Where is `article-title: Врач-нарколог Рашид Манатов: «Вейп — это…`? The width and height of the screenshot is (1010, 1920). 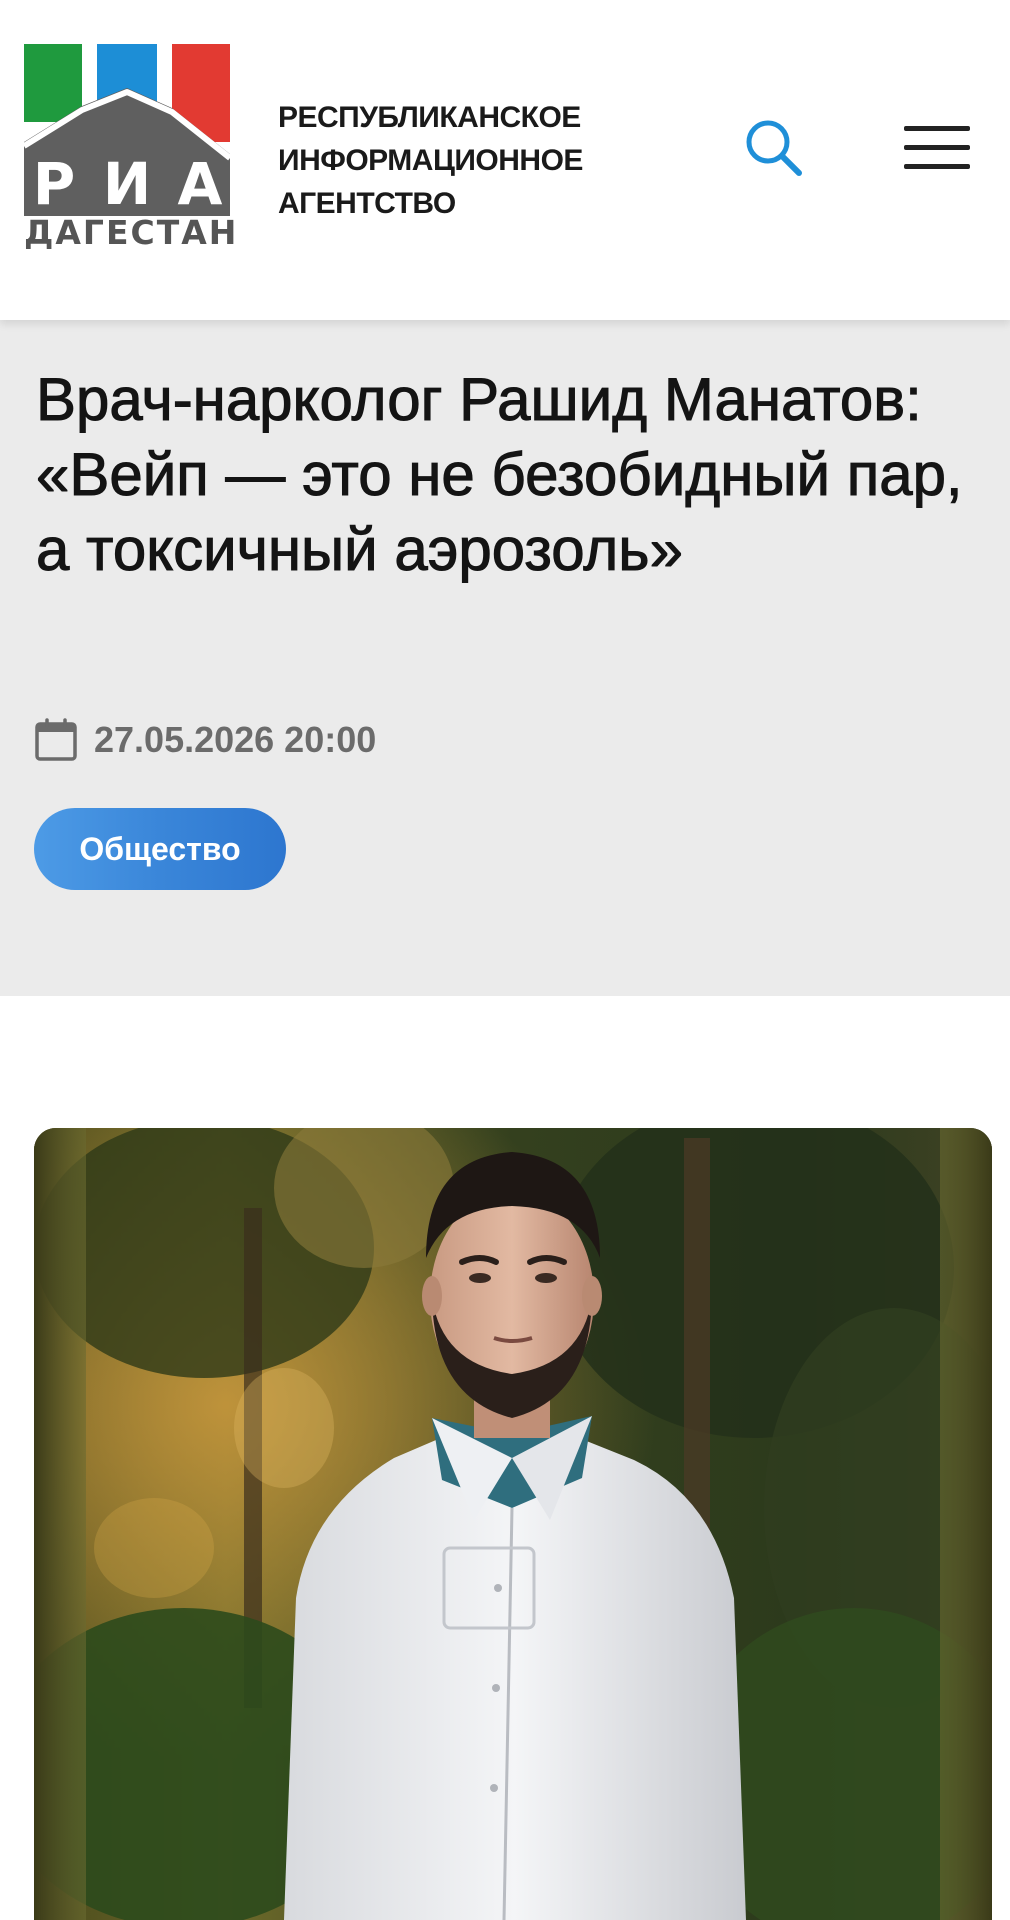 article-title: Врач-нарколог Рашид Манатов: «Вейп — это… is located at coordinates (500, 475).